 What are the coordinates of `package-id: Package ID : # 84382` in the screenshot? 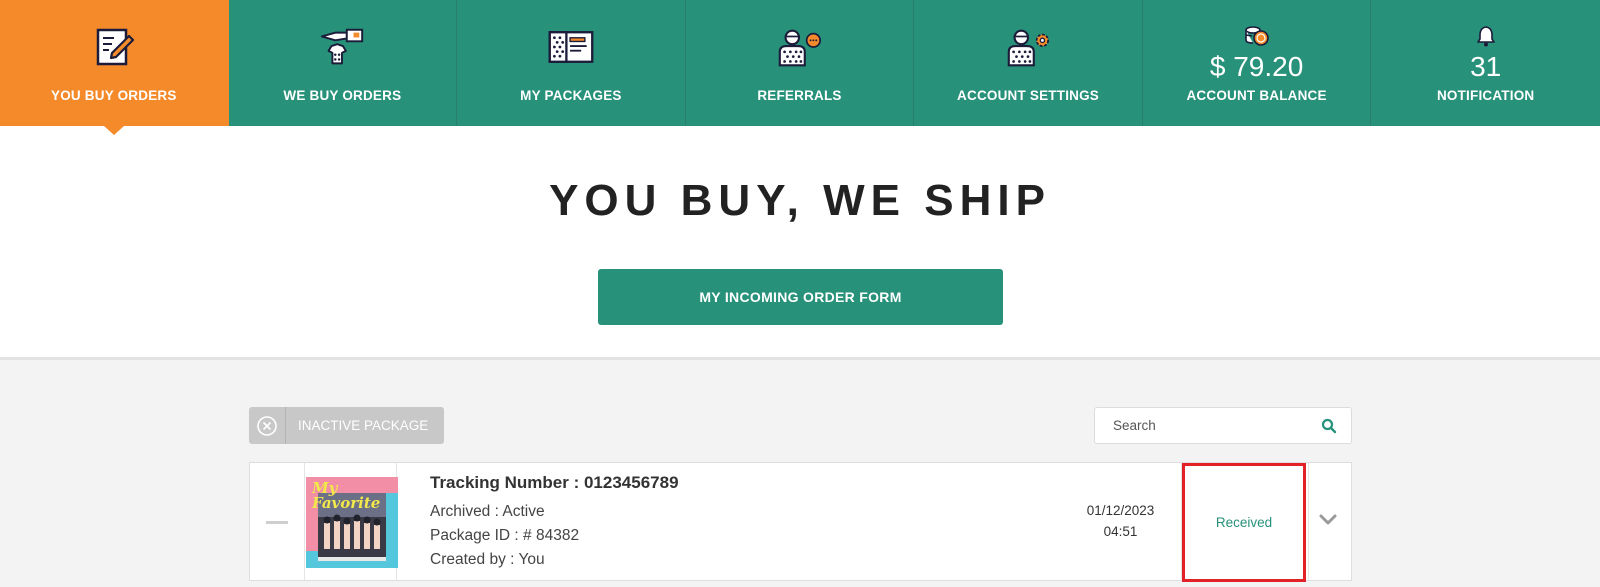 It's located at (505, 535).